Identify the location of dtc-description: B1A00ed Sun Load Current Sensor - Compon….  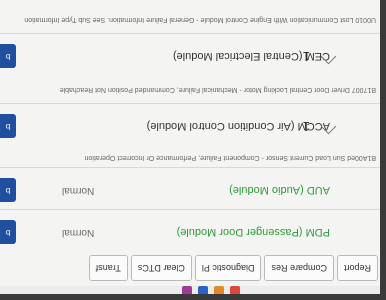
(230, 157).